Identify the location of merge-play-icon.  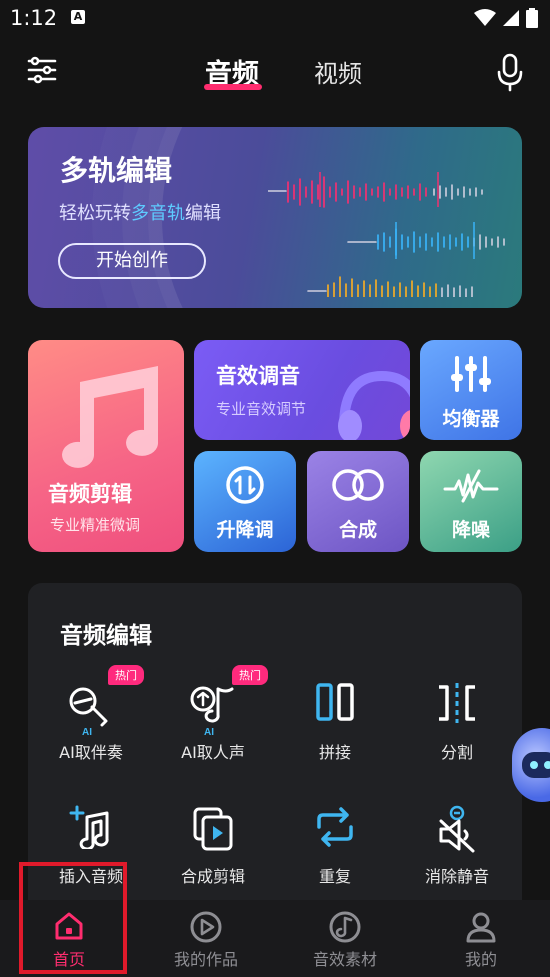
(213, 829).